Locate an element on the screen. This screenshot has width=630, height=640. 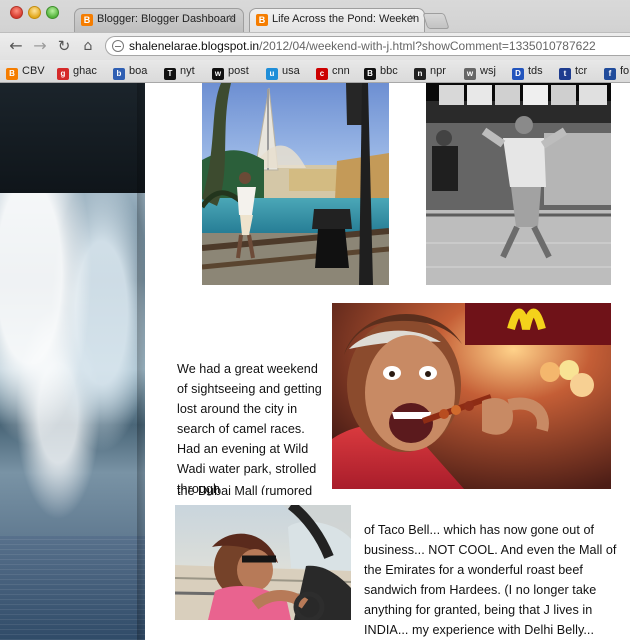
bookmark-label: fo is located at coordinates (625, 71).